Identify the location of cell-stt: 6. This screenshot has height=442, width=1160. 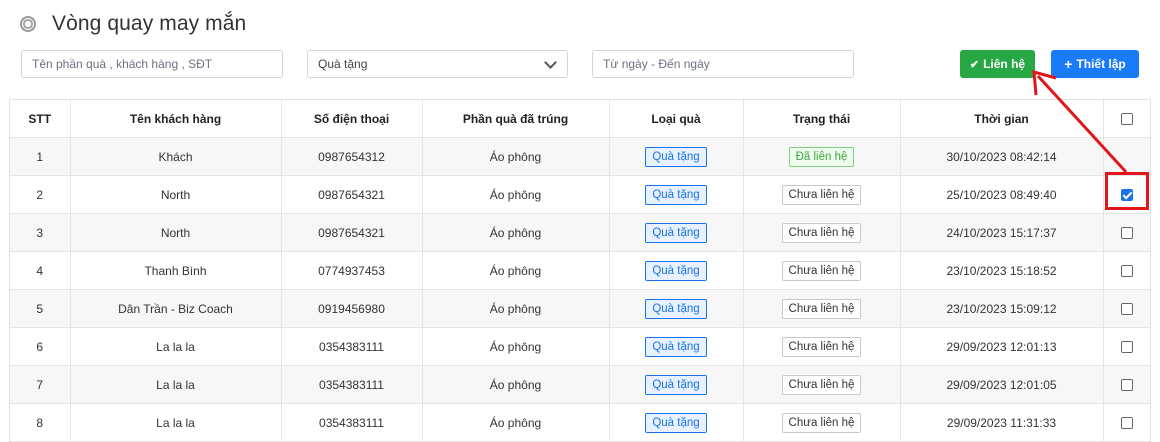
(40, 346).